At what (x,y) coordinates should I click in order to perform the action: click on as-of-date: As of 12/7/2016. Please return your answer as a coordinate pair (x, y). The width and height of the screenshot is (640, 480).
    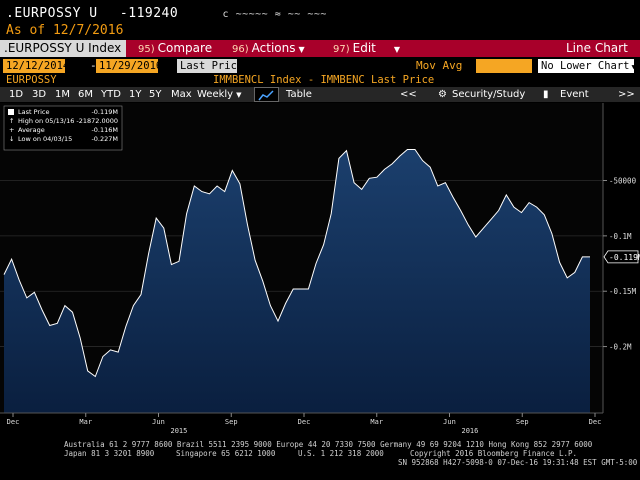
    Looking at the image, I should click on (65, 30).